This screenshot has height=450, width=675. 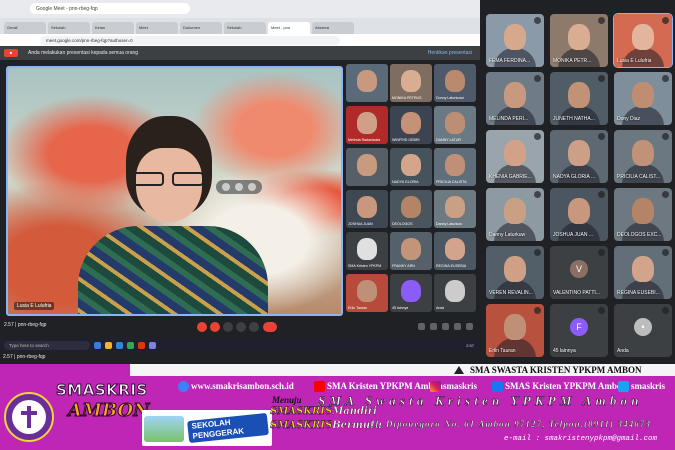 I want to click on inner-participant-tile: 45 lainnya, so click(x=411, y=293).